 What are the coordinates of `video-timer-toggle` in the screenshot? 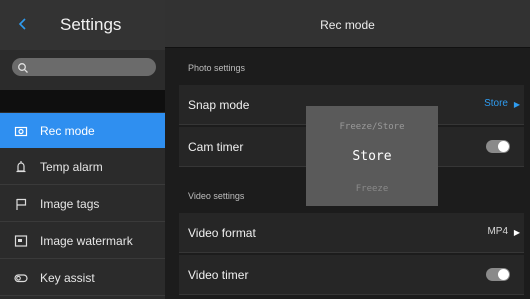 It's located at (498, 274).